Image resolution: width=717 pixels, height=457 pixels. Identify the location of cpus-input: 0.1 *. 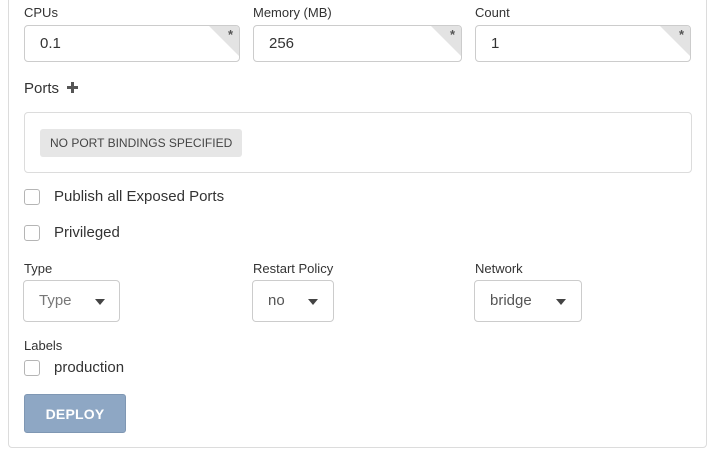
(132, 43).